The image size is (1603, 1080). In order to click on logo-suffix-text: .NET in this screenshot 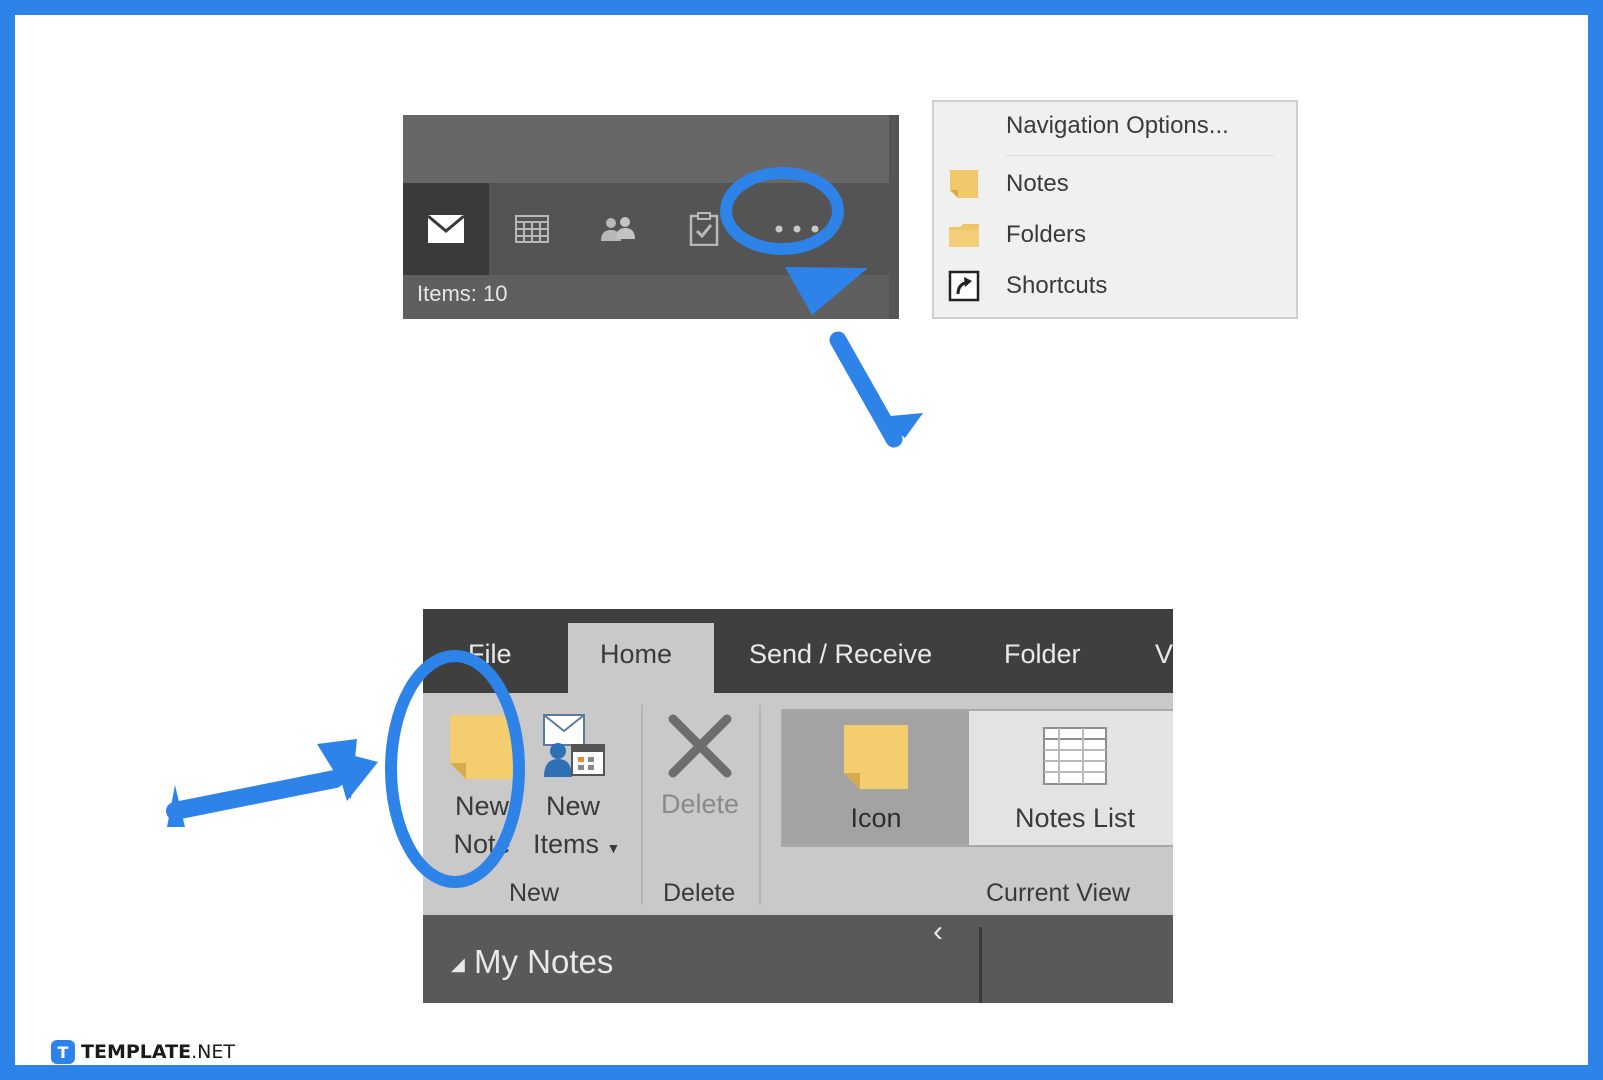, I will do `click(213, 1052)`.